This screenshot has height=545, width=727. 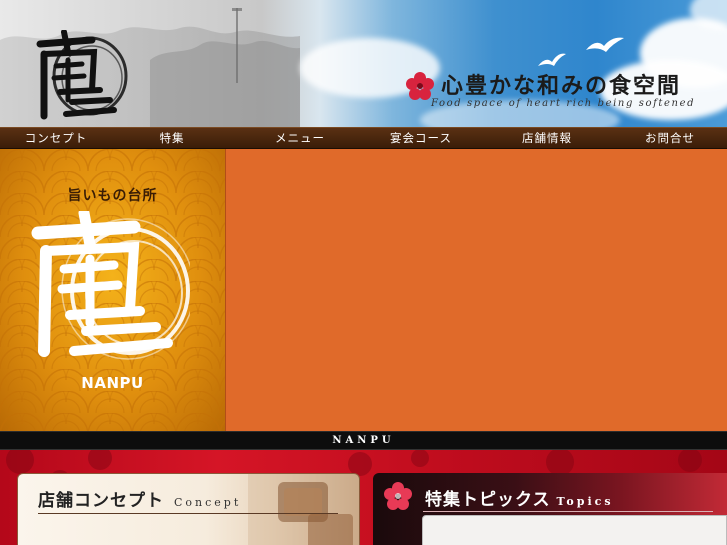 I want to click on concept-panel: 店舗コンセプト Concept, so click(x=188, y=509).